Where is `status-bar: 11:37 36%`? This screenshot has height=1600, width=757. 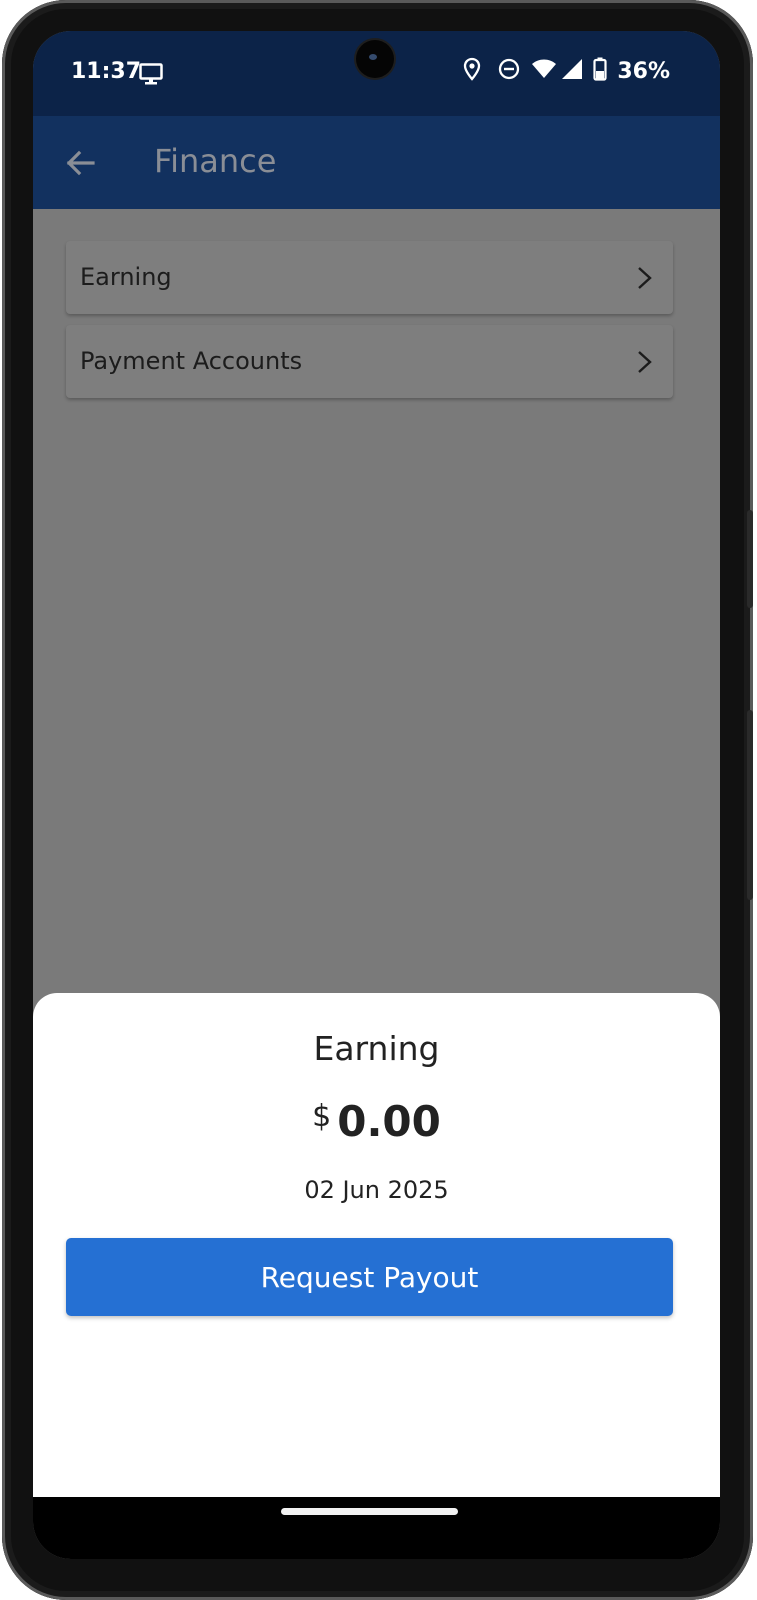 status-bar: 11:37 36% is located at coordinates (376, 73).